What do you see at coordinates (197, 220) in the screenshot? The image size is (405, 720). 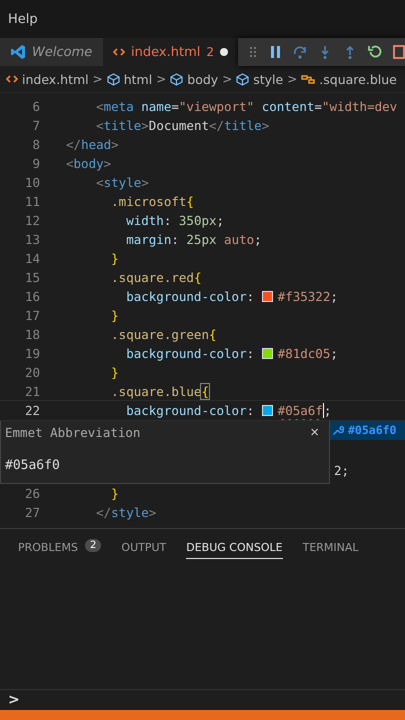 I see `code-token: 350px` at bounding box center [197, 220].